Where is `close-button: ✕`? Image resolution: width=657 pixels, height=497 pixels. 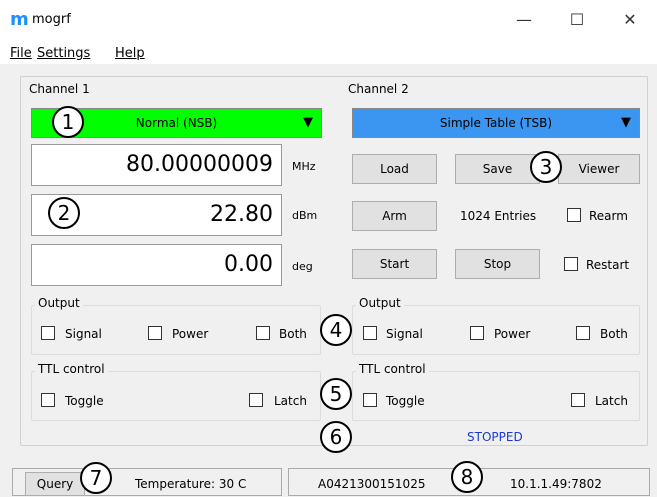 close-button: ✕ is located at coordinates (630, 20).